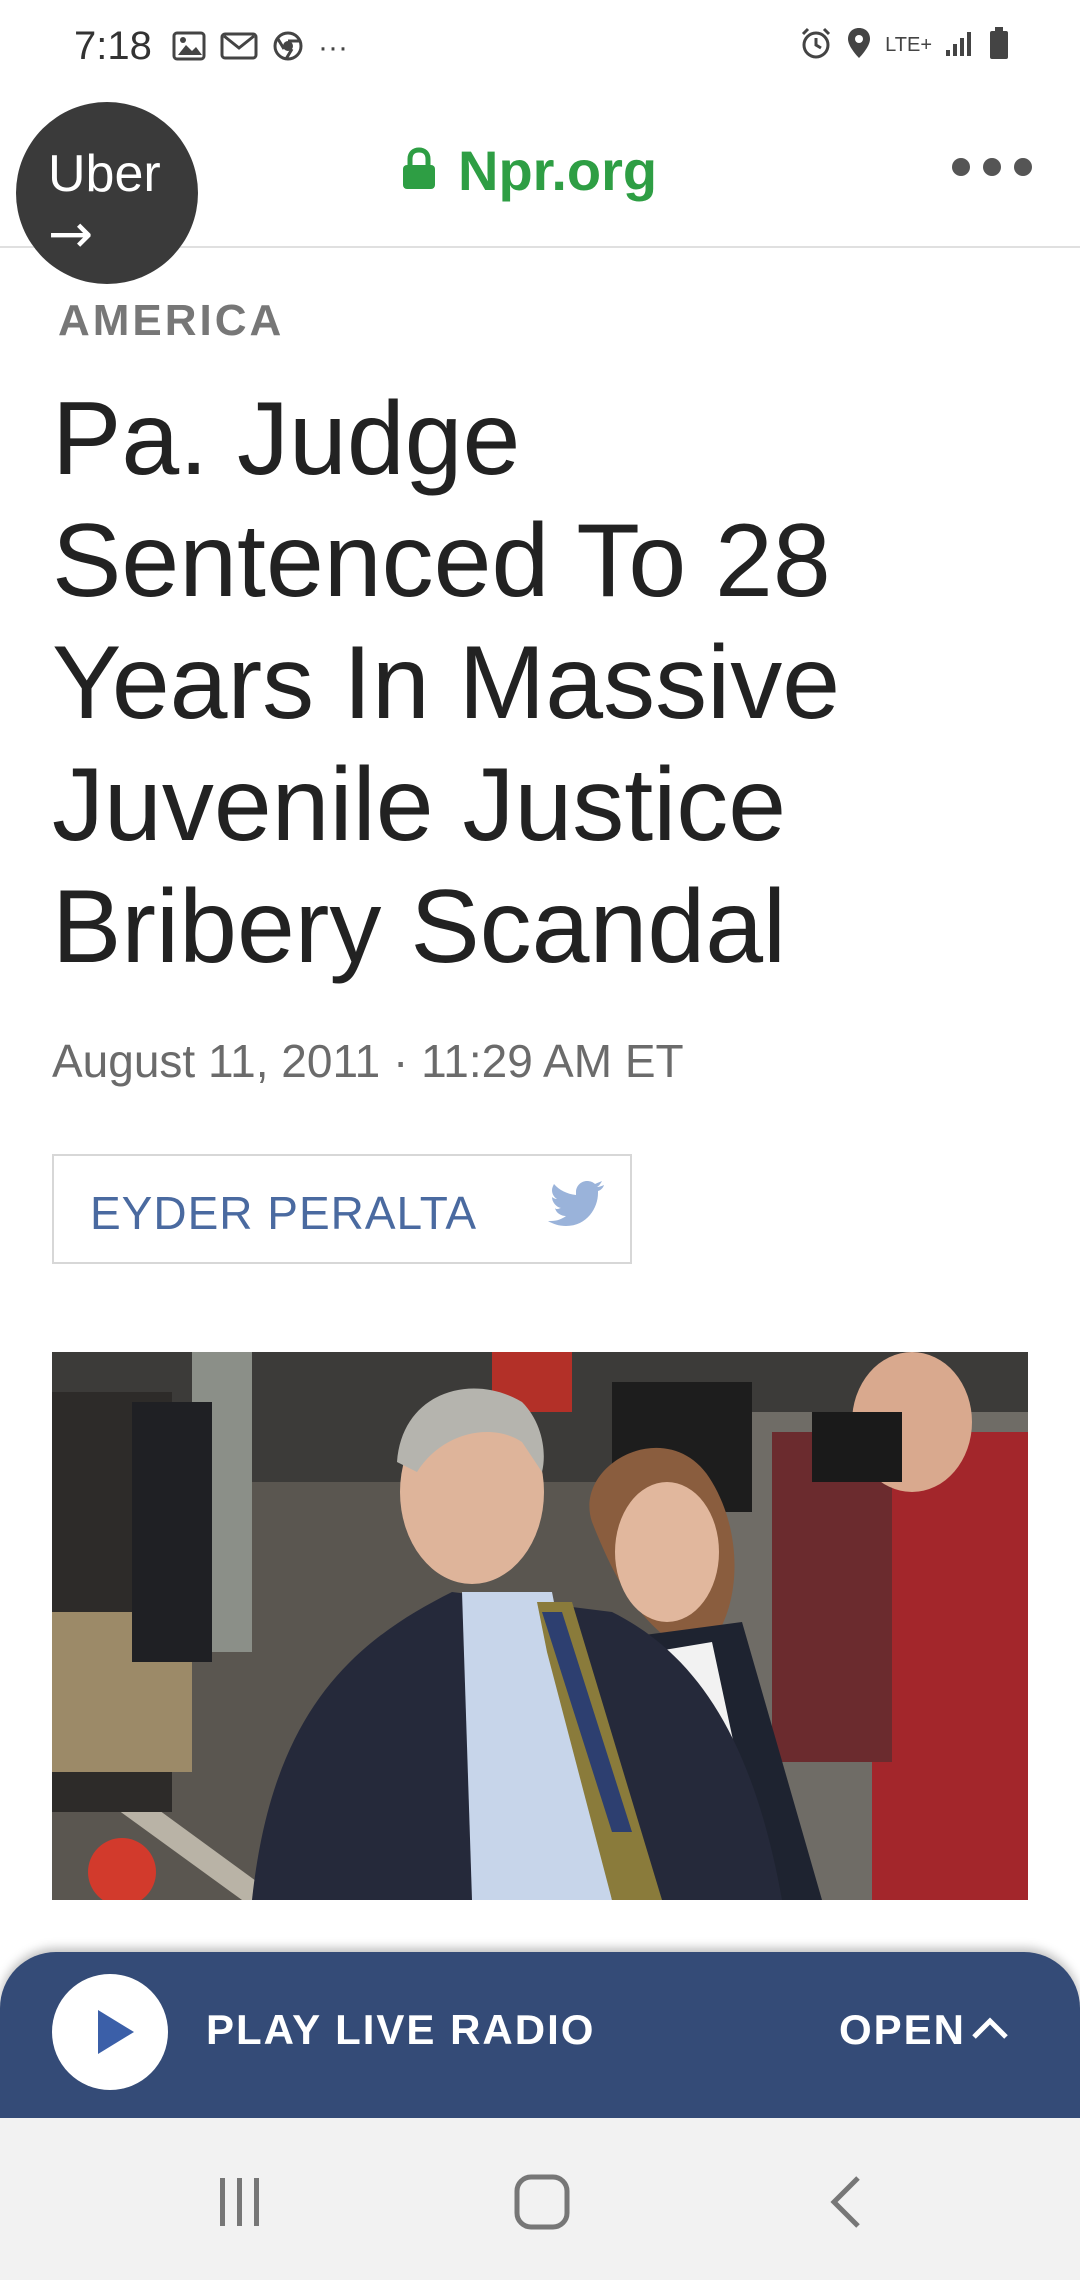  I want to click on arrow-right-icon: →, so click(71, 233).